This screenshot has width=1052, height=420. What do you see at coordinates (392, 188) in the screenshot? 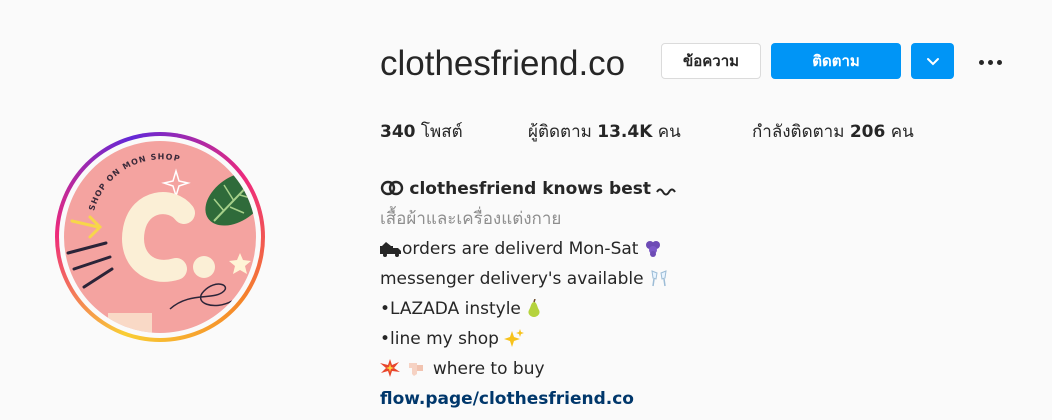
I see `threads-logo-icon` at bounding box center [392, 188].